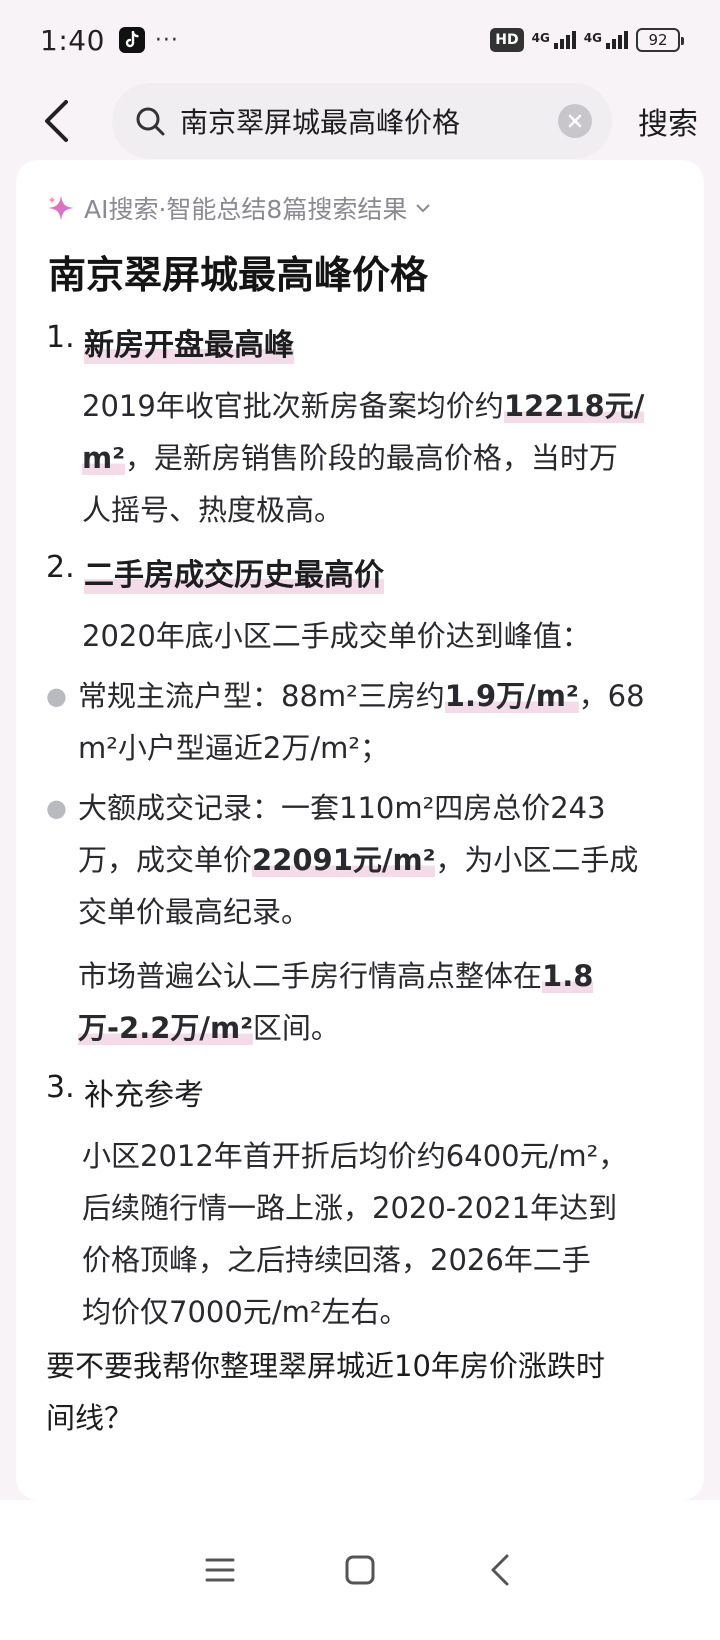  Describe the element at coordinates (668, 121) in the screenshot. I see `search-button: 搜索` at that location.